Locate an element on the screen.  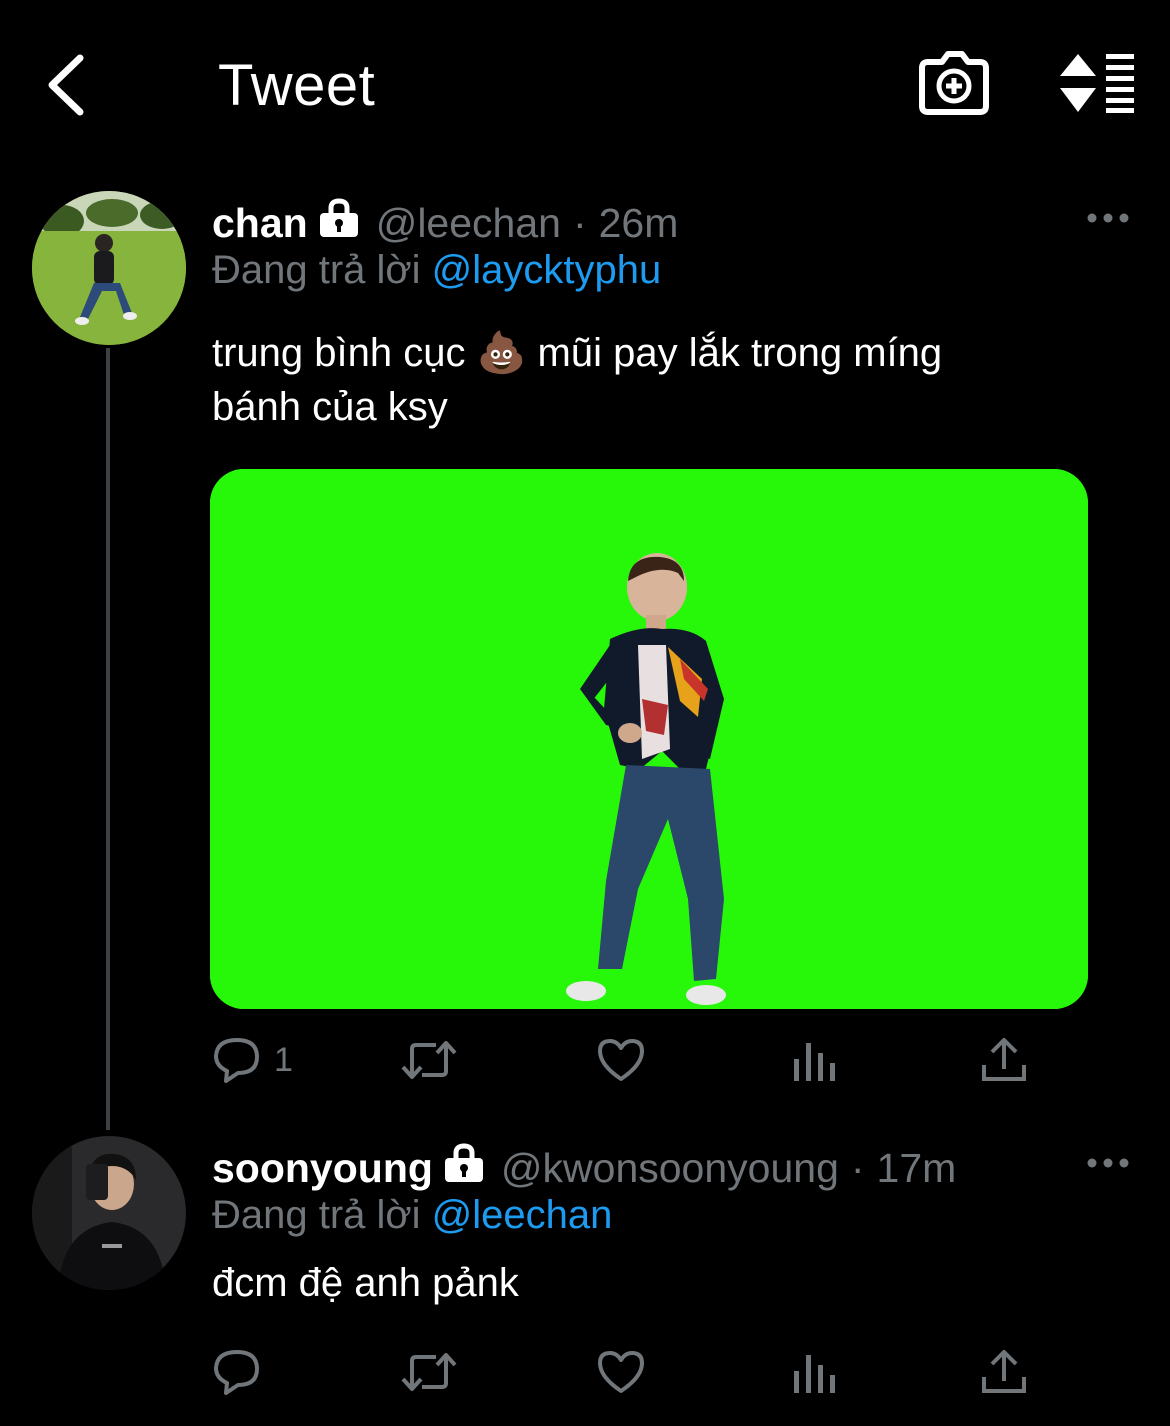
tweet-header: soonyoung @kwonsoonyoung · 17m is located at coordinates (584, 1168).